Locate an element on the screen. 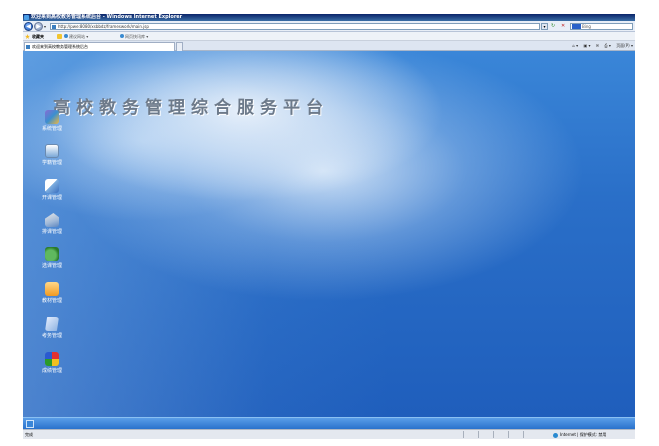 This screenshot has height=446, width=659. retake-icon is located at coordinates (52, 254).